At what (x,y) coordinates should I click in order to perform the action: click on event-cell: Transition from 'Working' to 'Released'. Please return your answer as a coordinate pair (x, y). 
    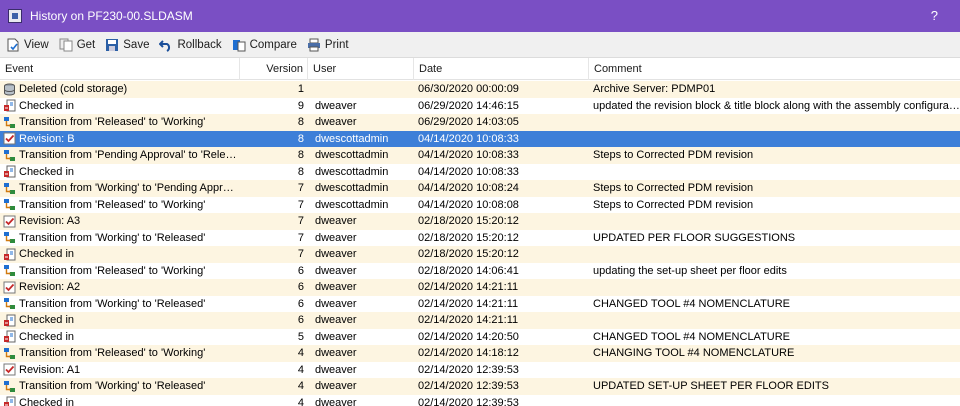
    Looking at the image, I should click on (120, 304).